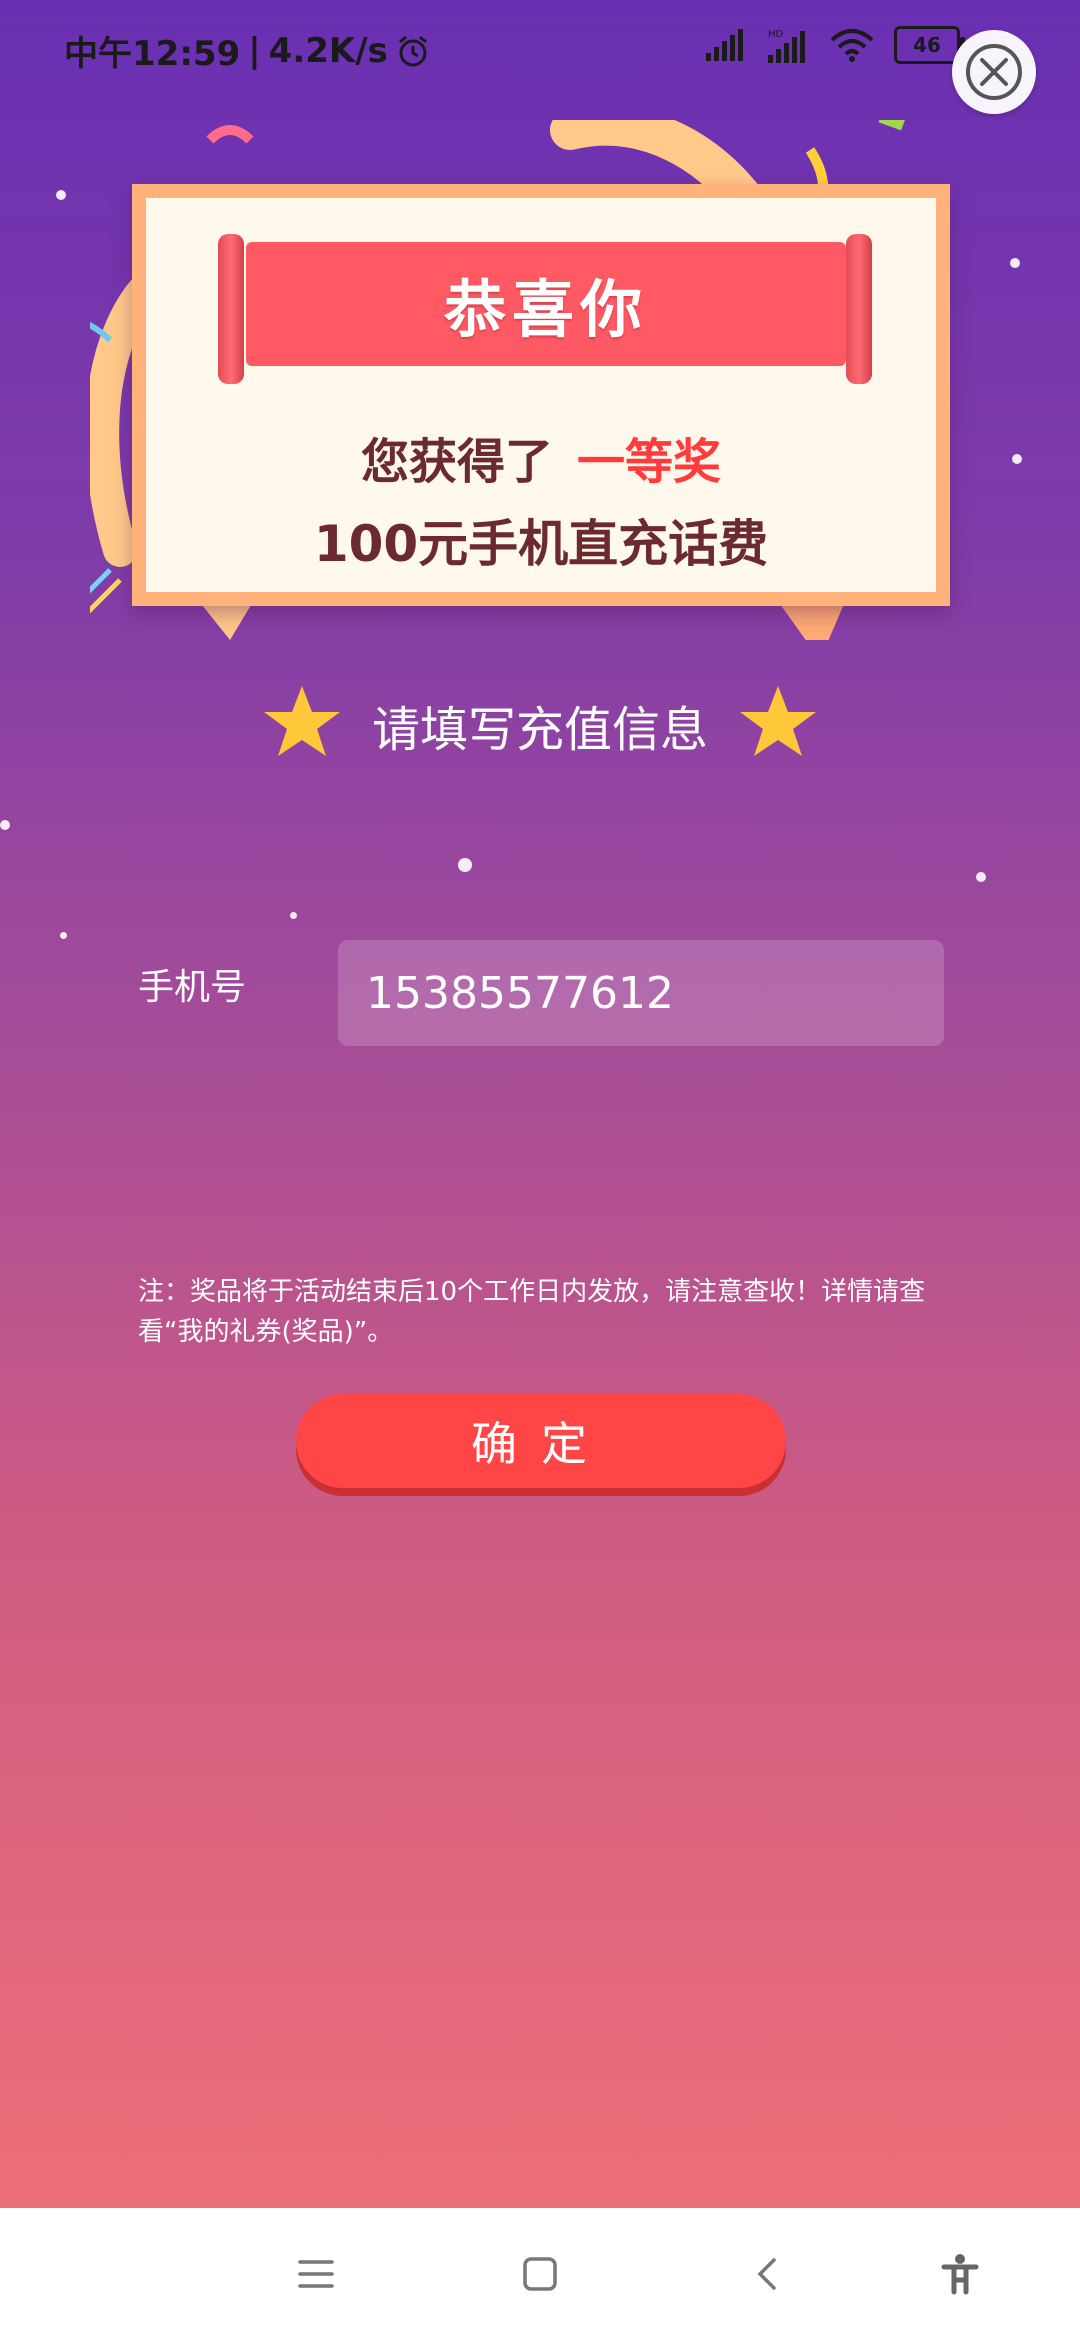 The height and width of the screenshot is (2340, 1080). I want to click on back-chevron-icon, so click(766, 2274).